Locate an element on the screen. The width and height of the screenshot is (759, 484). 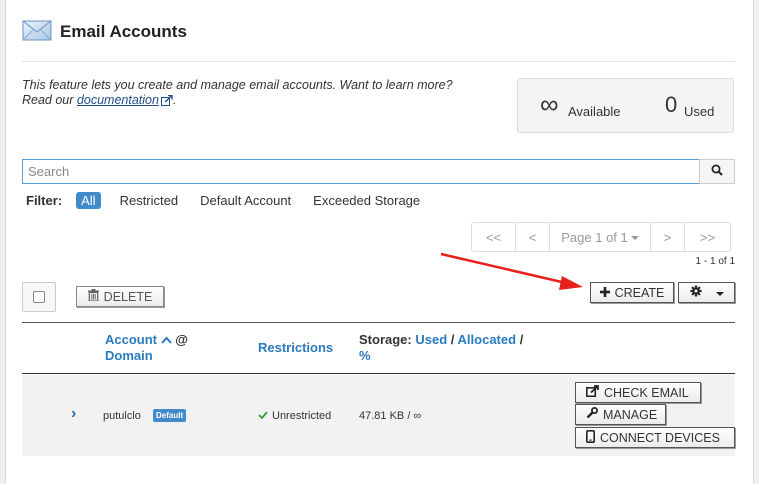
documentation-link: documentation is located at coordinates (118, 100).